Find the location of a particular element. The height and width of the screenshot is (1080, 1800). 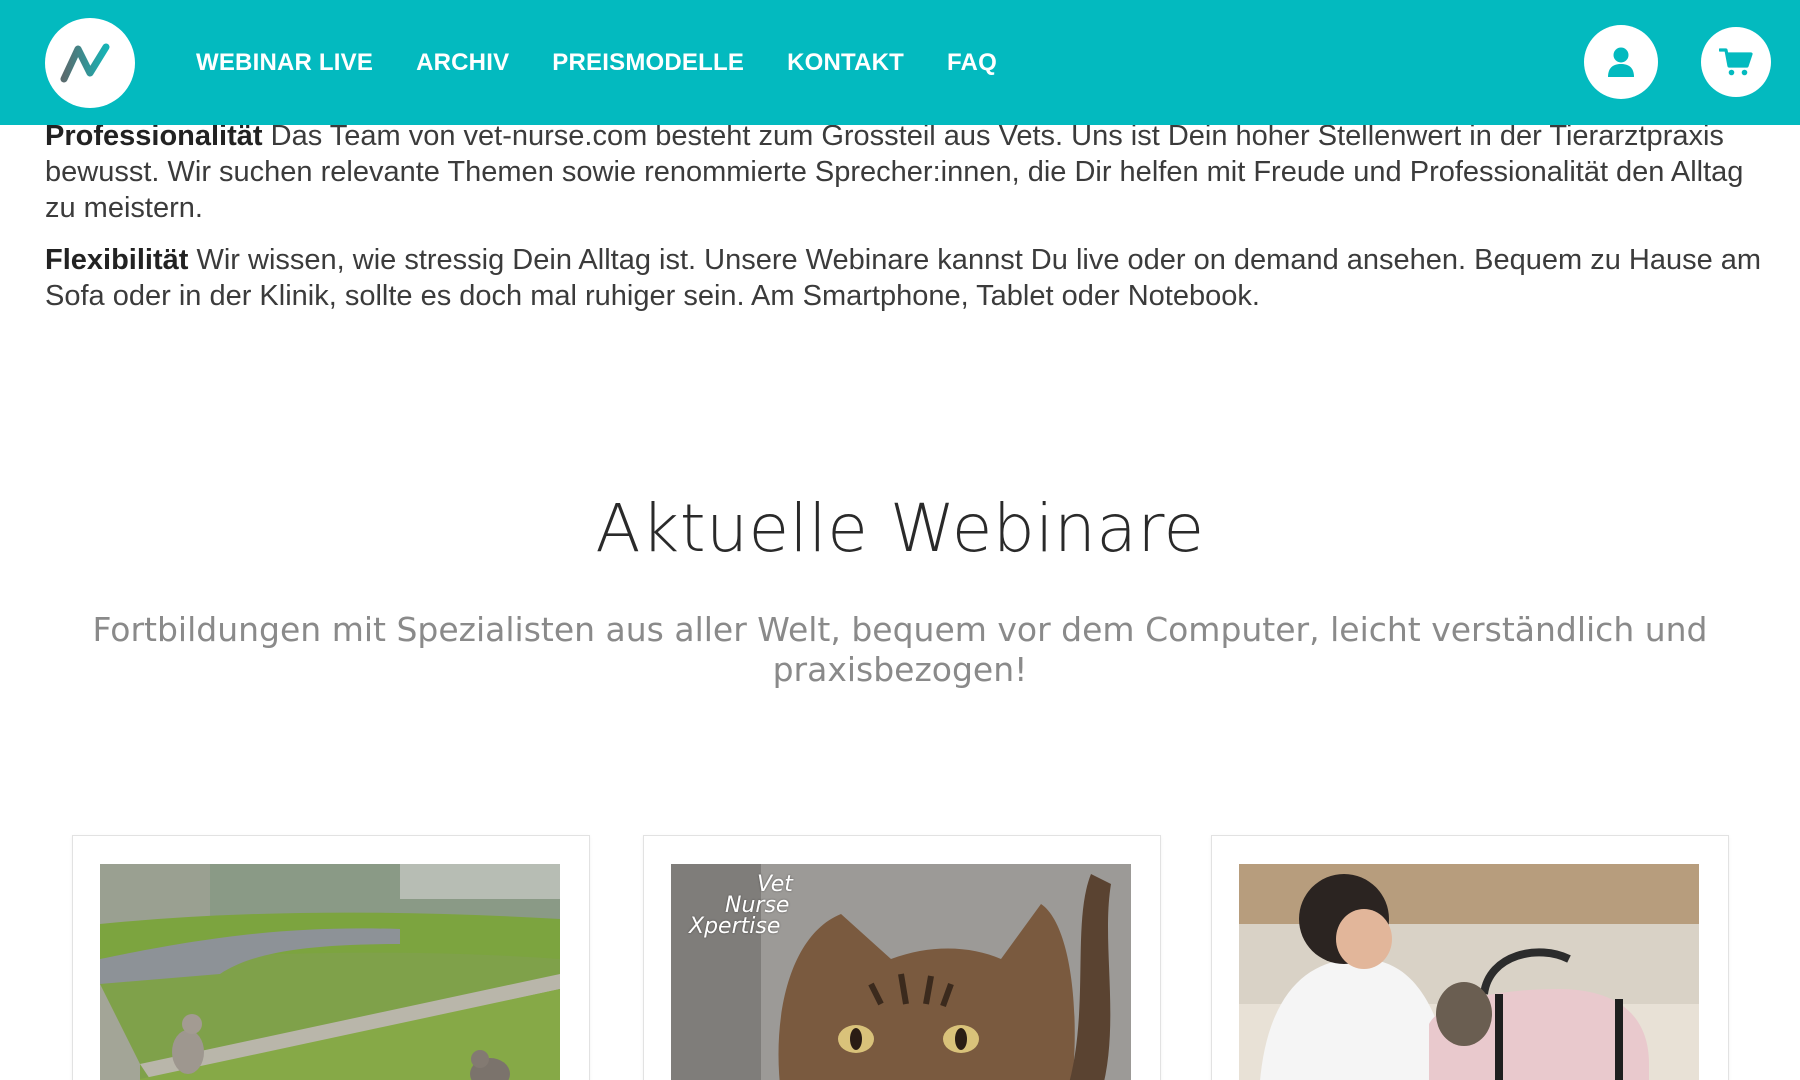

account-button is located at coordinates (1621, 62).